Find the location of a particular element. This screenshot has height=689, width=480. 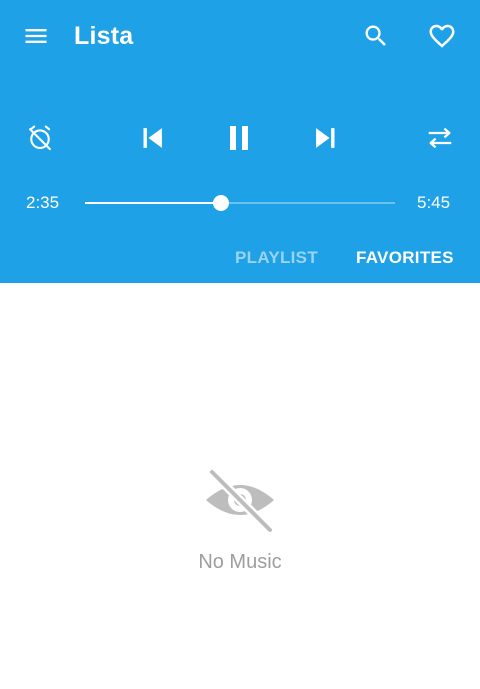

total-time: 5:45 is located at coordinates (434, 202).